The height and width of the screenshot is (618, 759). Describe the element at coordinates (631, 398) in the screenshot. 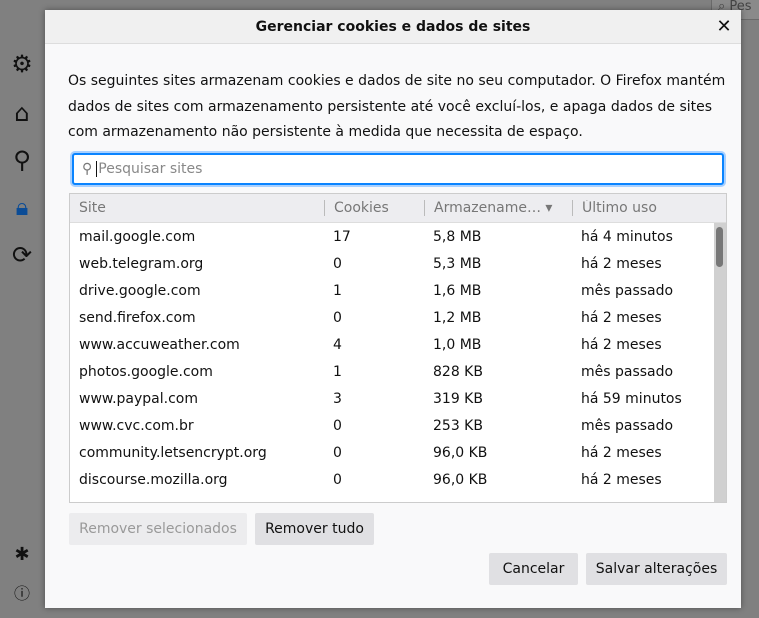

I see `last-used-cell: há 59 minutos` at that location.